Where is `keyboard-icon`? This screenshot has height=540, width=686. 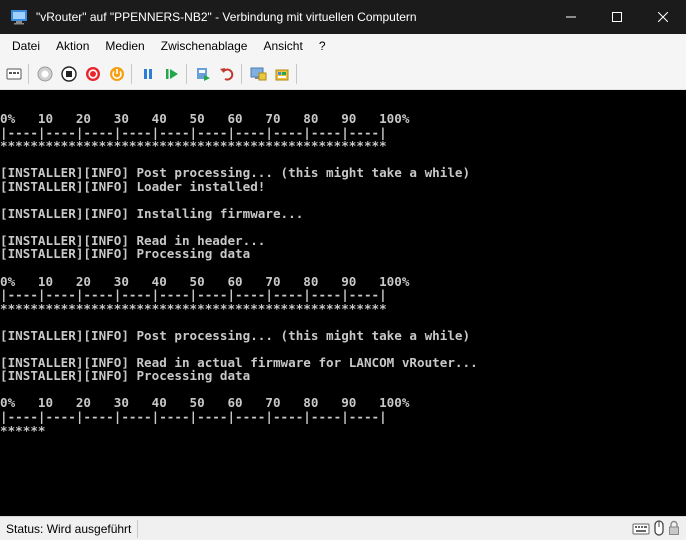
keyboard-icon is located at coordinates (641, 530).